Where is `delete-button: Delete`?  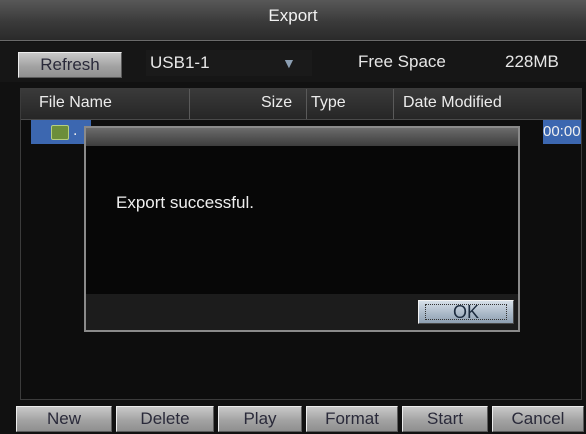 delete-button: Delete is located at coordinates (165, 419).